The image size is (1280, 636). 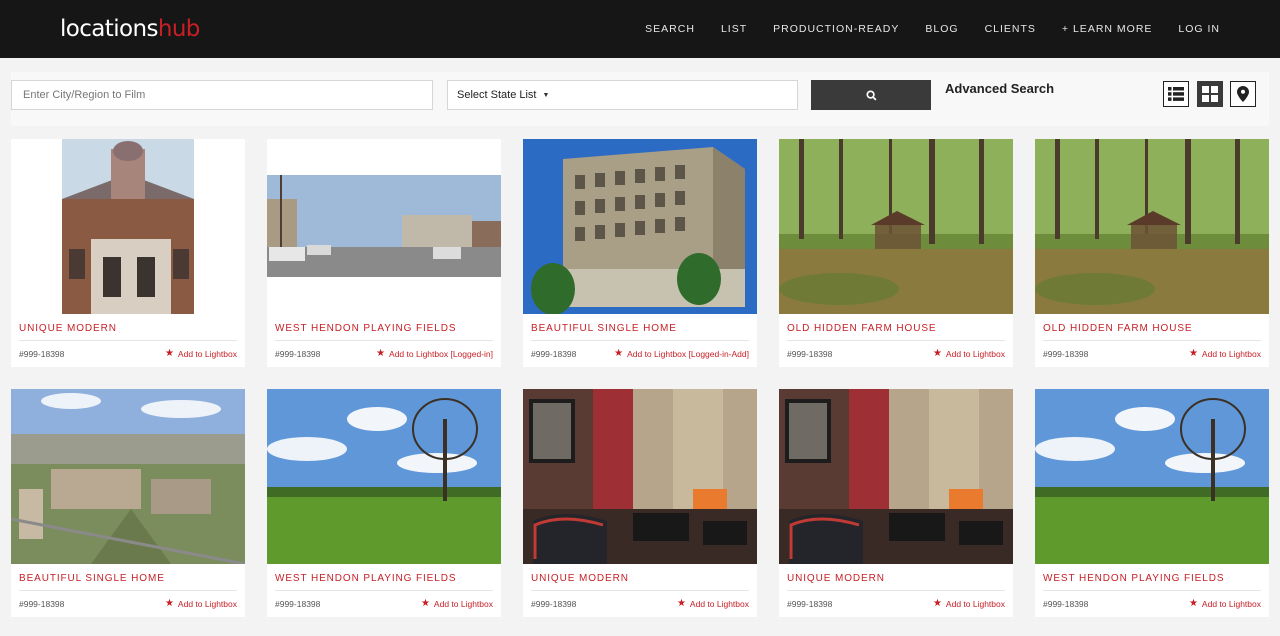 I want to click on advanced-search-link: Advanced Search, so click(x=999, y=88).